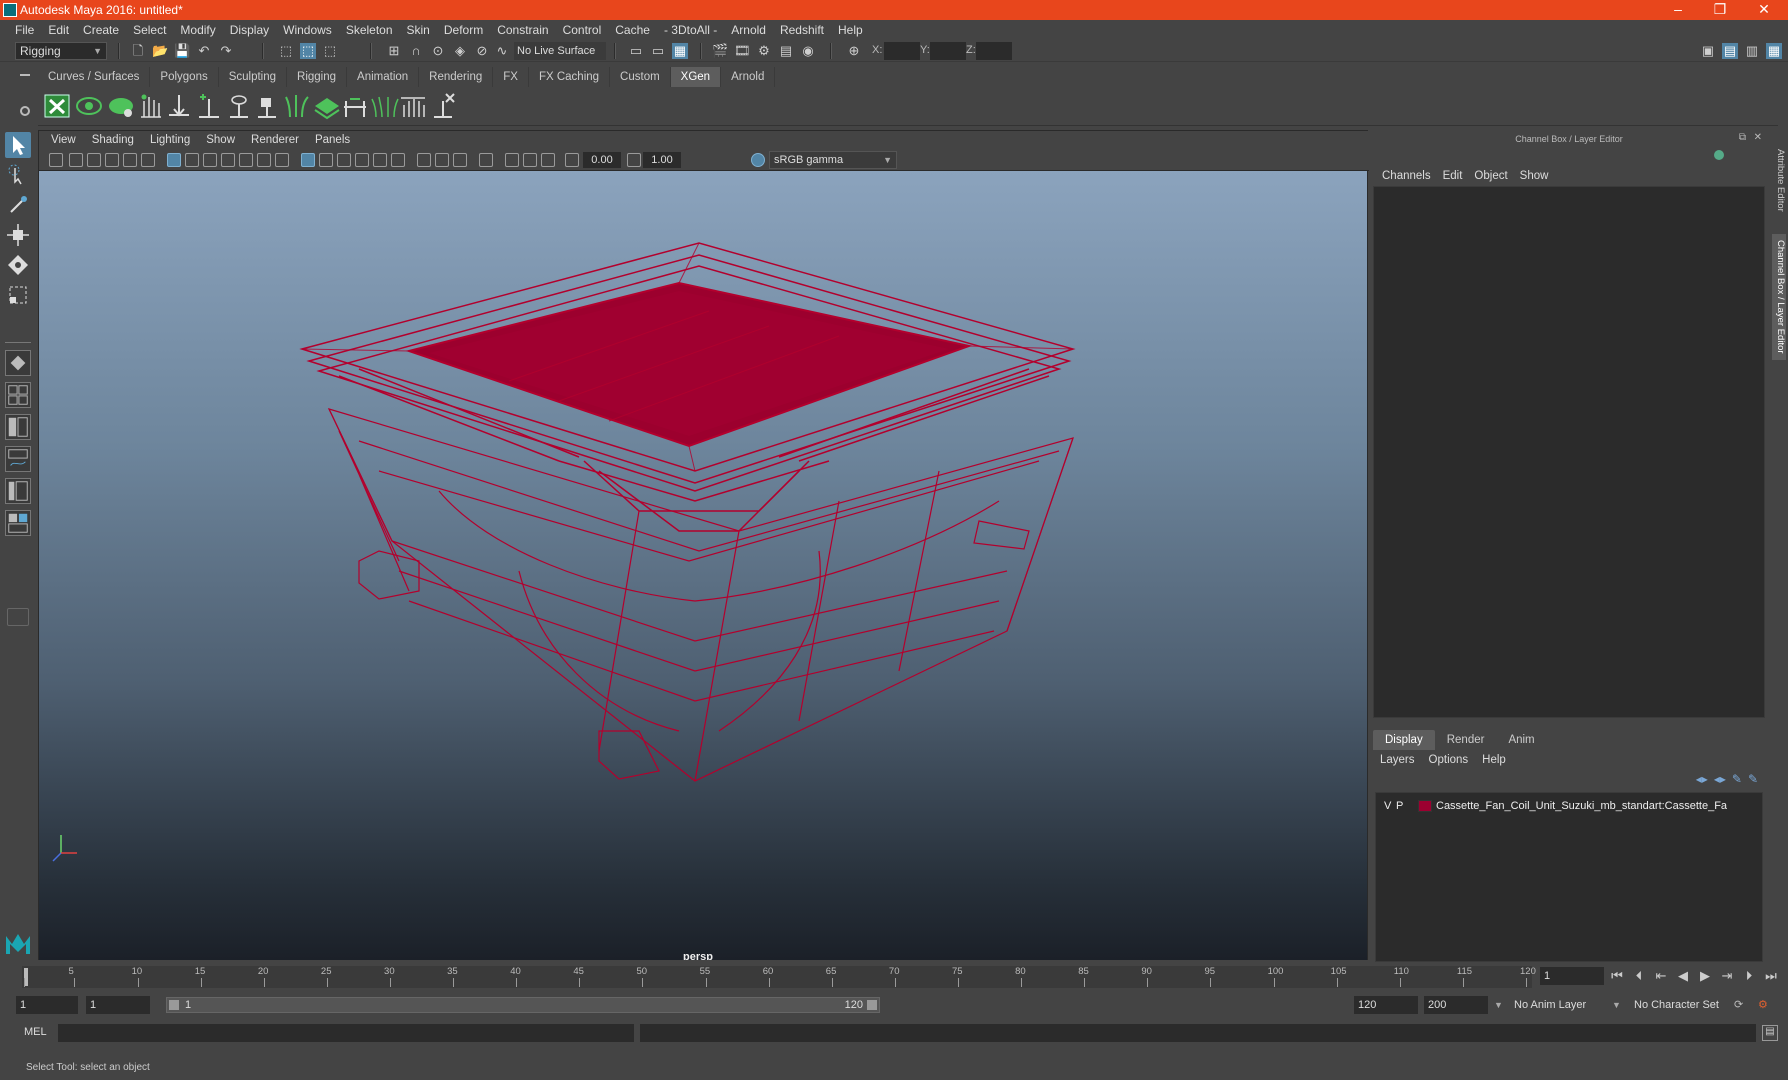 The height and width of the screenshot is (1080, 1788). Describe the element at coordinates (327, 106) in the screenshot. I see `xgen-layer-icon` at that location.